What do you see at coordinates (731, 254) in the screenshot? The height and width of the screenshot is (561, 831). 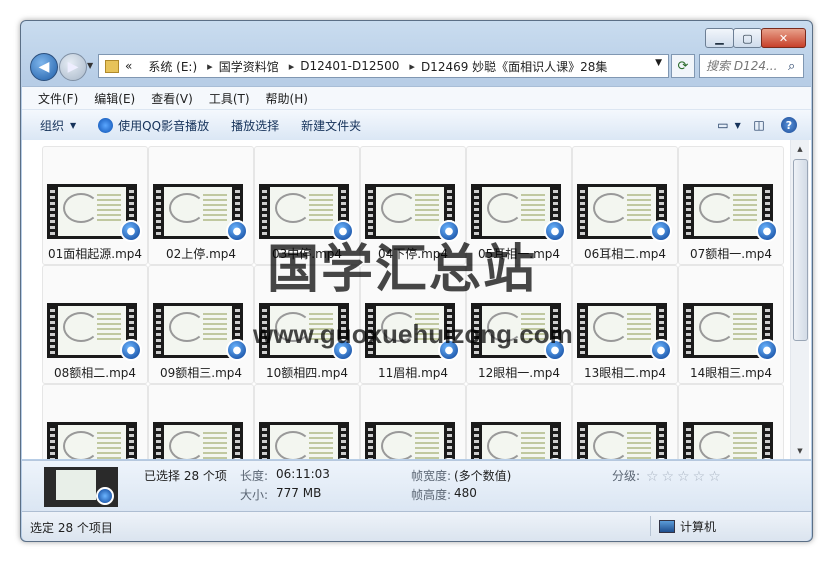 I see `file-name: 07额相一.mp4` at bounding box center [731, 254].